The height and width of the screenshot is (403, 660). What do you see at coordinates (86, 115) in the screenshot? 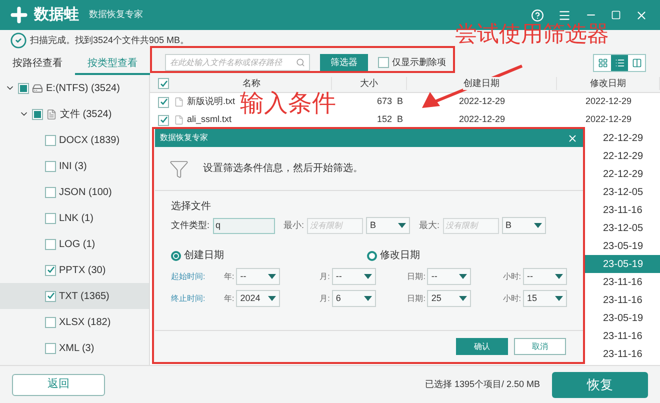
I see `tree-label: 文件 (3524)` at bounding box center [86, 115].